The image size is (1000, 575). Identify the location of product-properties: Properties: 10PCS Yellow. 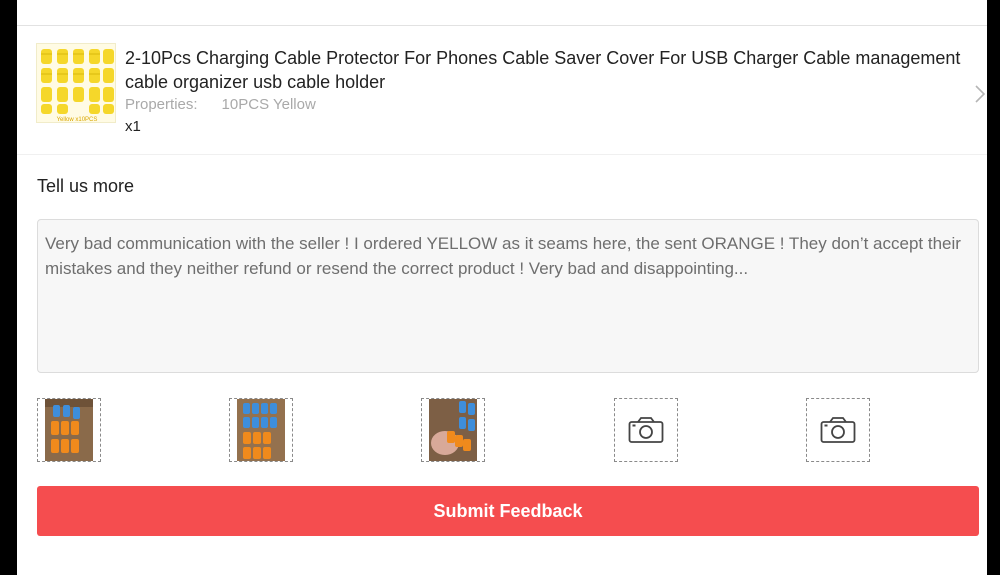
(220, 104).